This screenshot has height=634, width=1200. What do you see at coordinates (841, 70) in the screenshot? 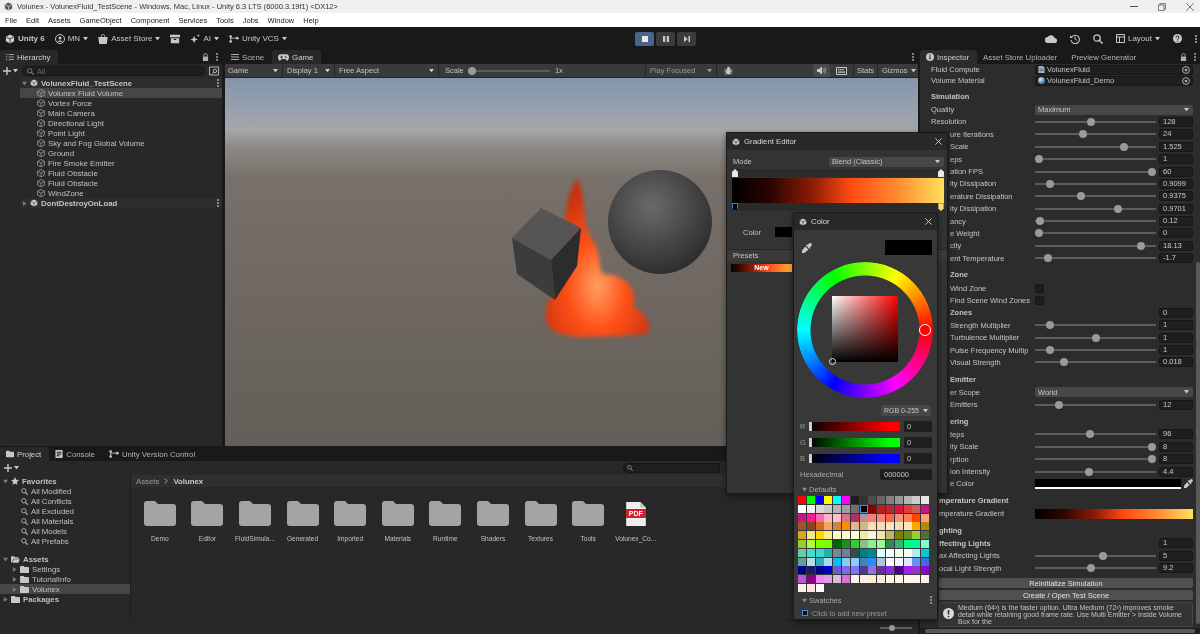
I see `keyboard-icon` at bounding box center [841, 70].